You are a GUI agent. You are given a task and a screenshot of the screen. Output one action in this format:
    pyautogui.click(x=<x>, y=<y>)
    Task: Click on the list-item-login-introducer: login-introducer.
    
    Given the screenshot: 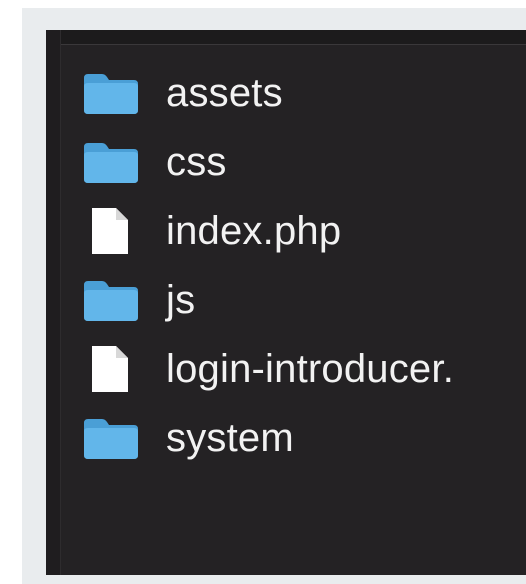 What is the action you would take?
    pyautogui.click(x=268, y=368)
    